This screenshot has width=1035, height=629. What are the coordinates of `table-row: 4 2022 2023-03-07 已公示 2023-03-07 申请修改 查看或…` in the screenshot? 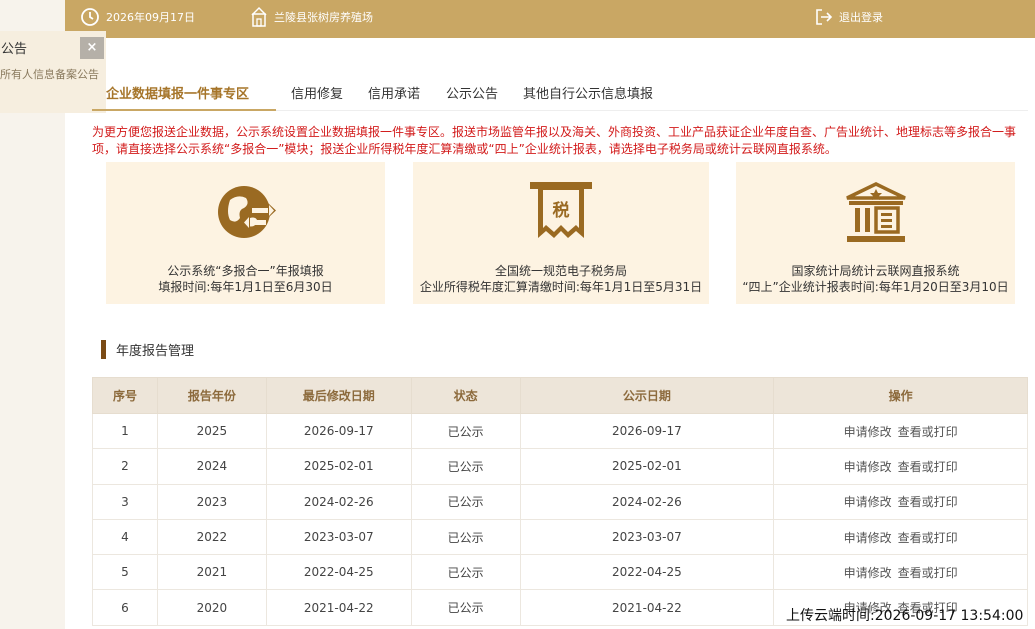 It's located at (560, 537).